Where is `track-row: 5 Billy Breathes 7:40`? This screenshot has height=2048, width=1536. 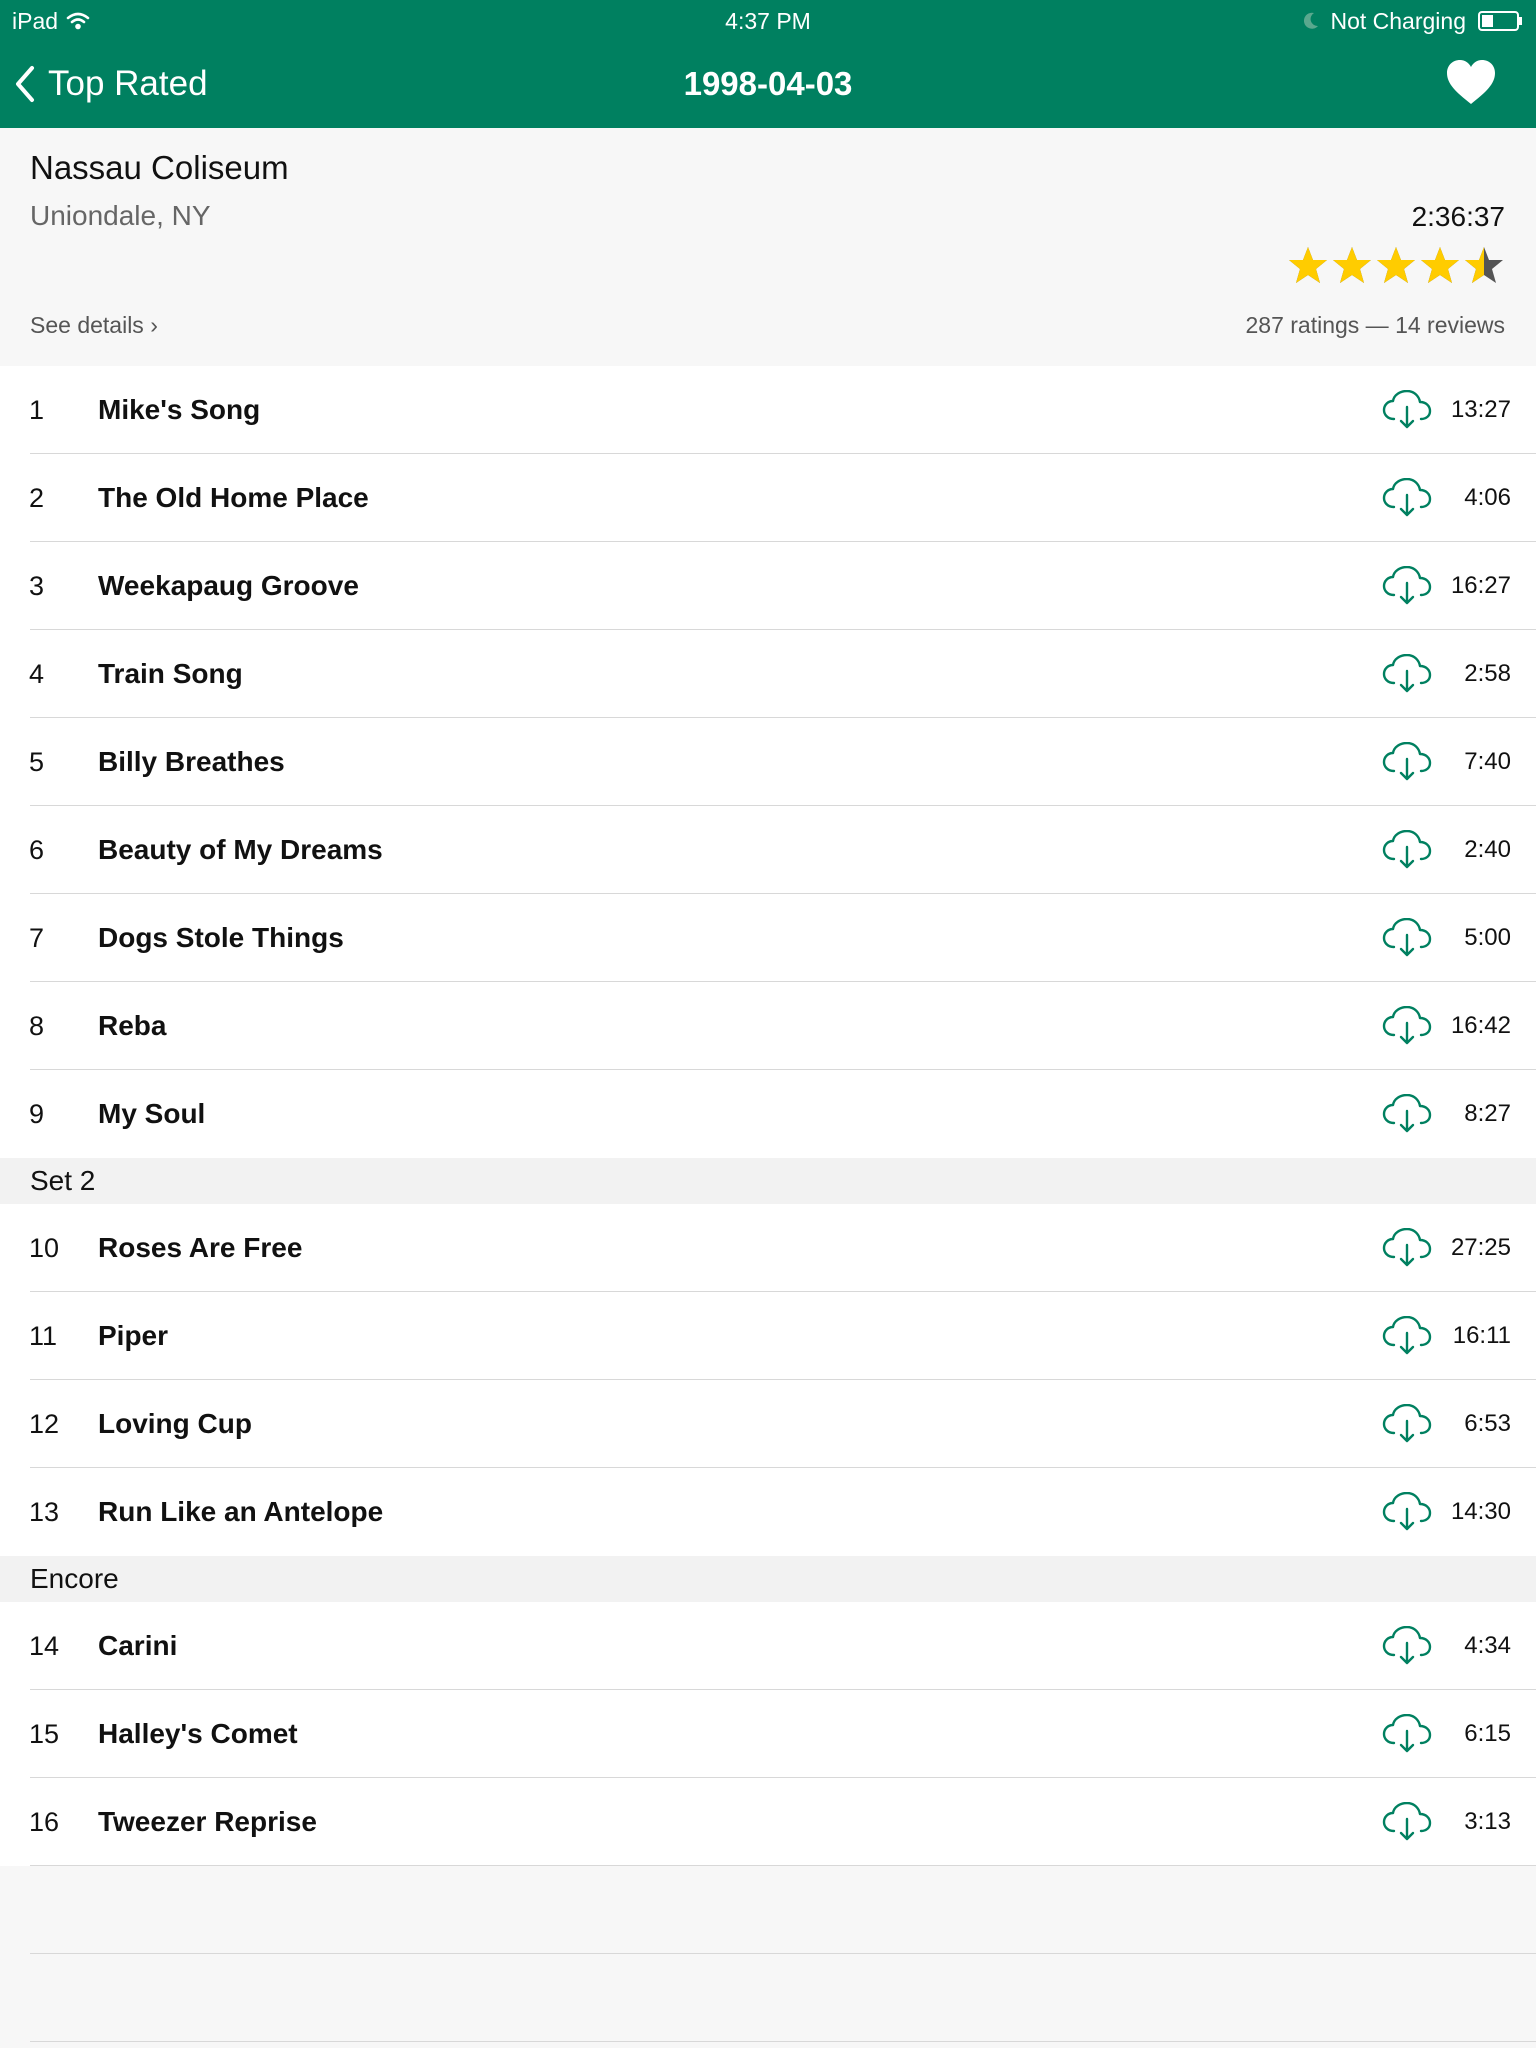
track-row: 5 Billy Breathes 7:40 is located at coordinates (768, 762).